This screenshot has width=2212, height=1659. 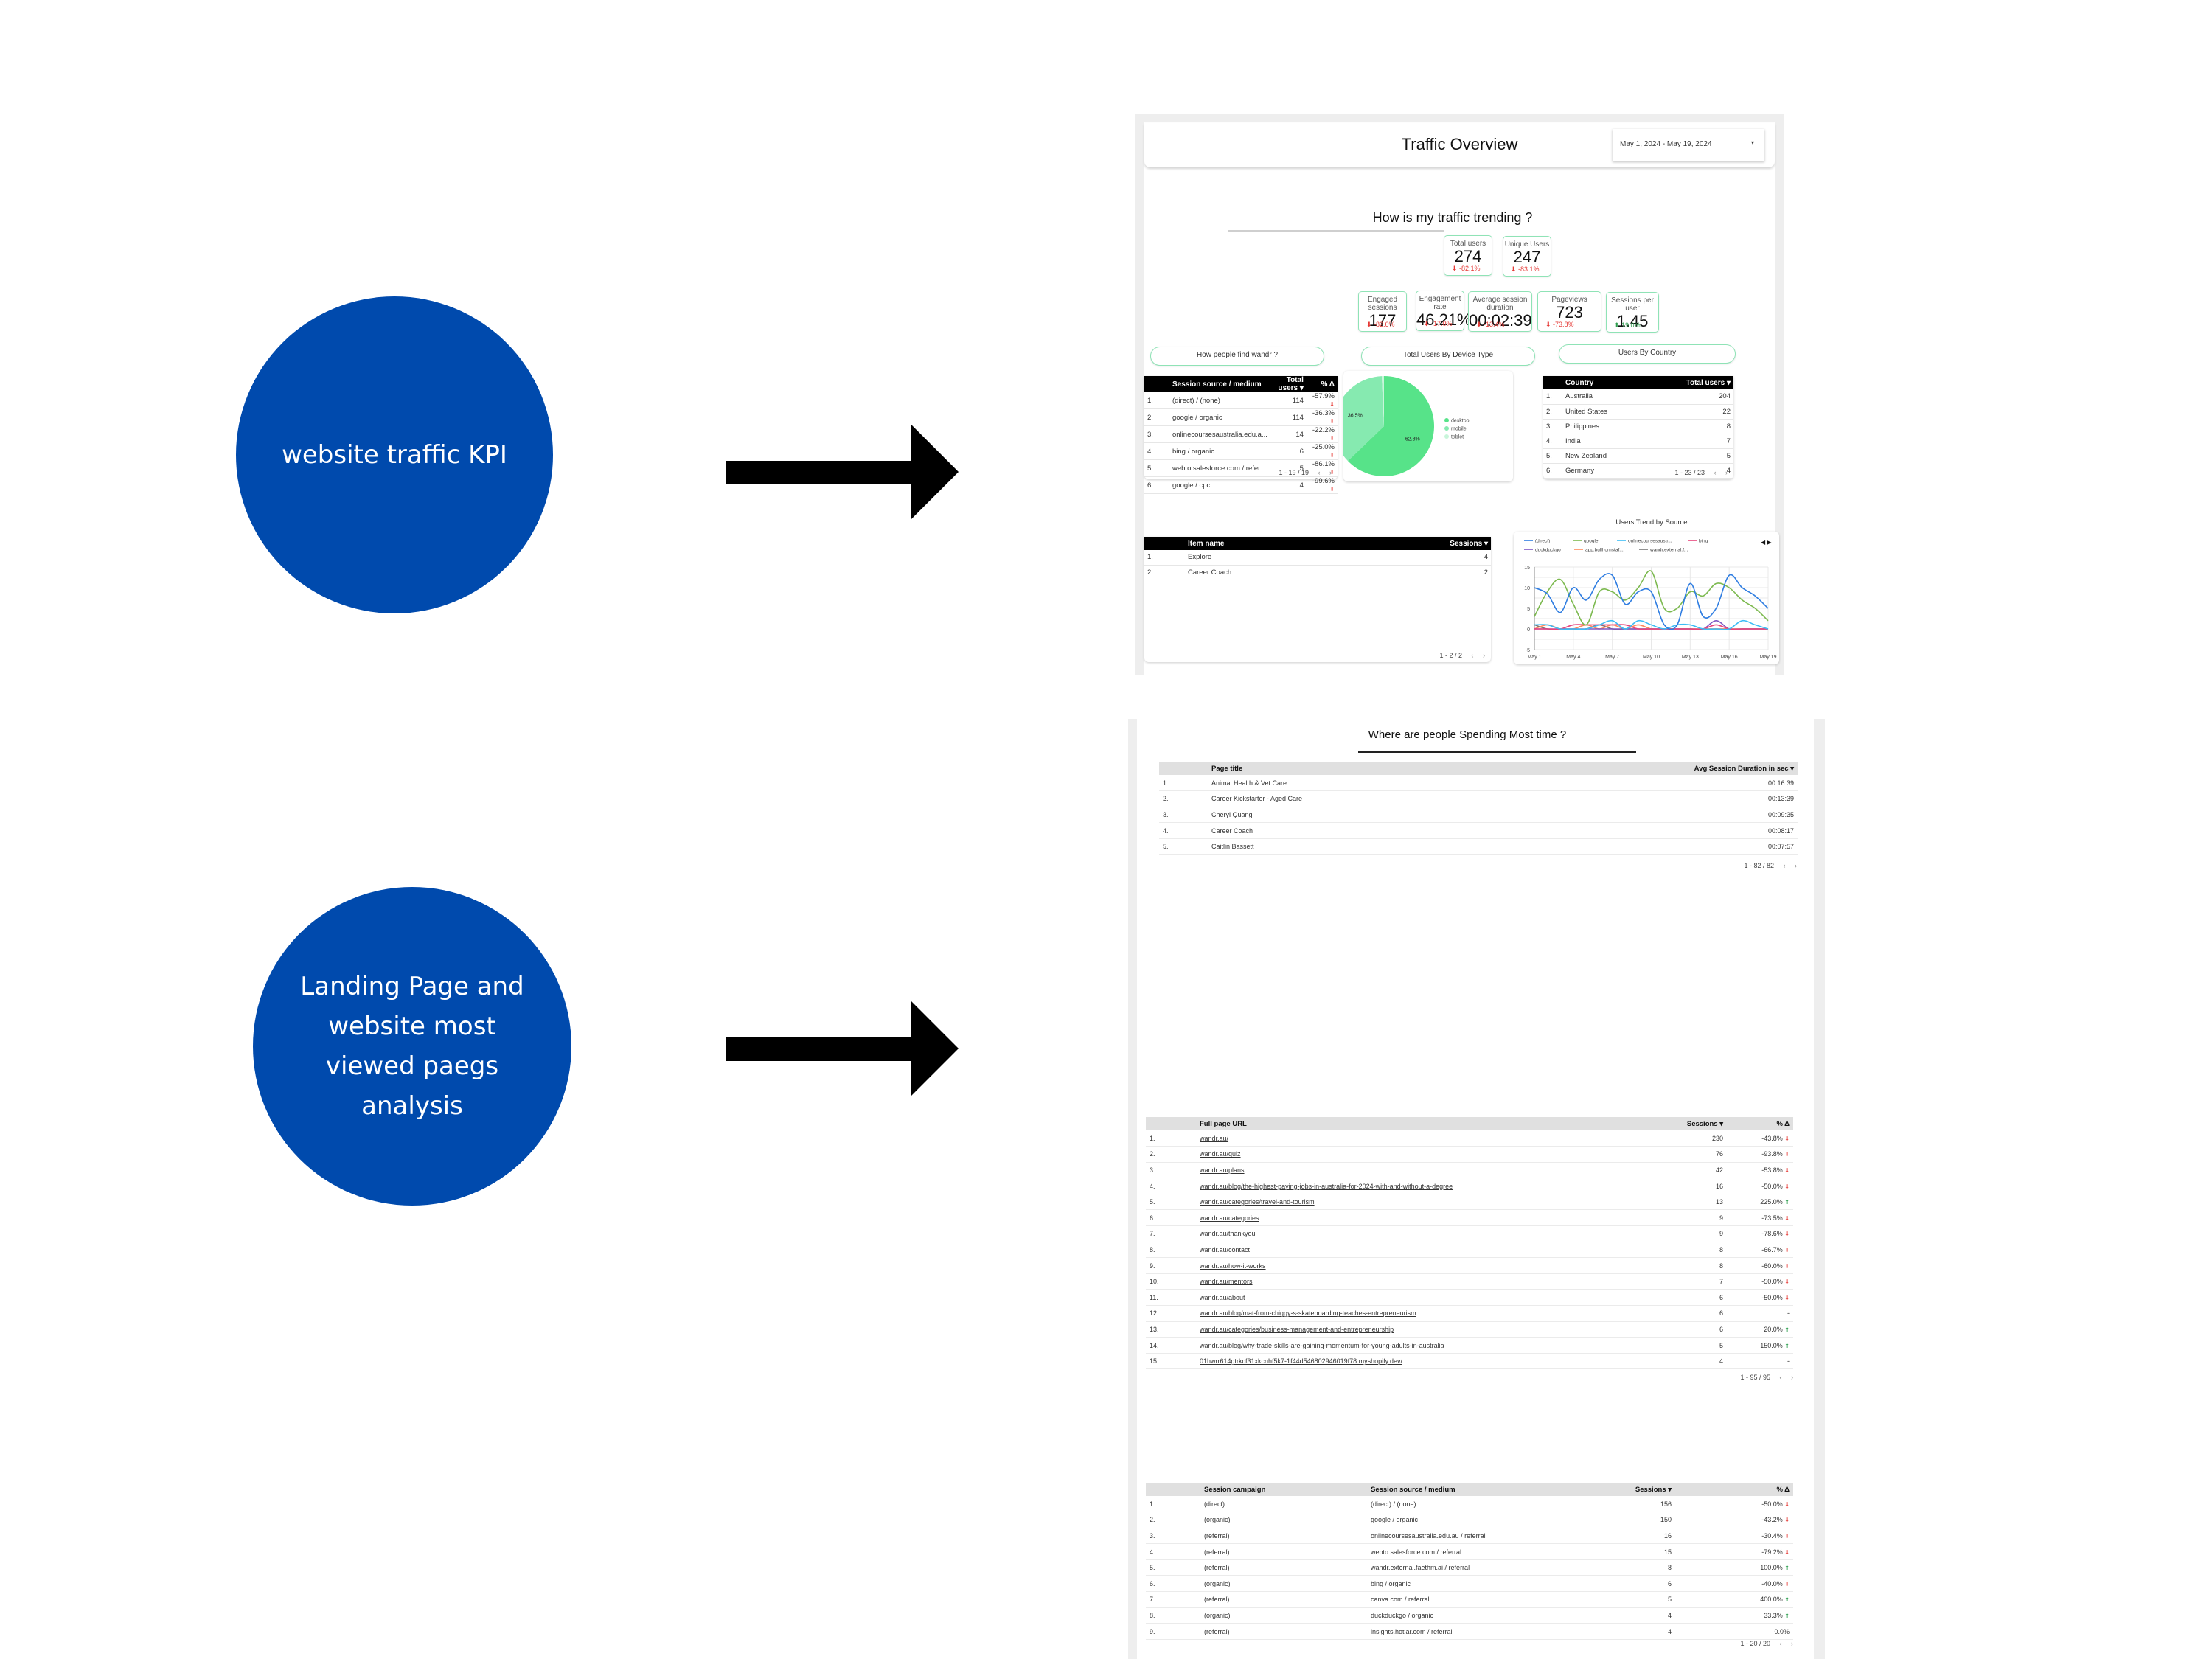 What do you see at coordinates (1228, 1233) in the screenshot?
I see `page-url-link: wandr.au/thankyou` at bounding box center [1228, 1233].